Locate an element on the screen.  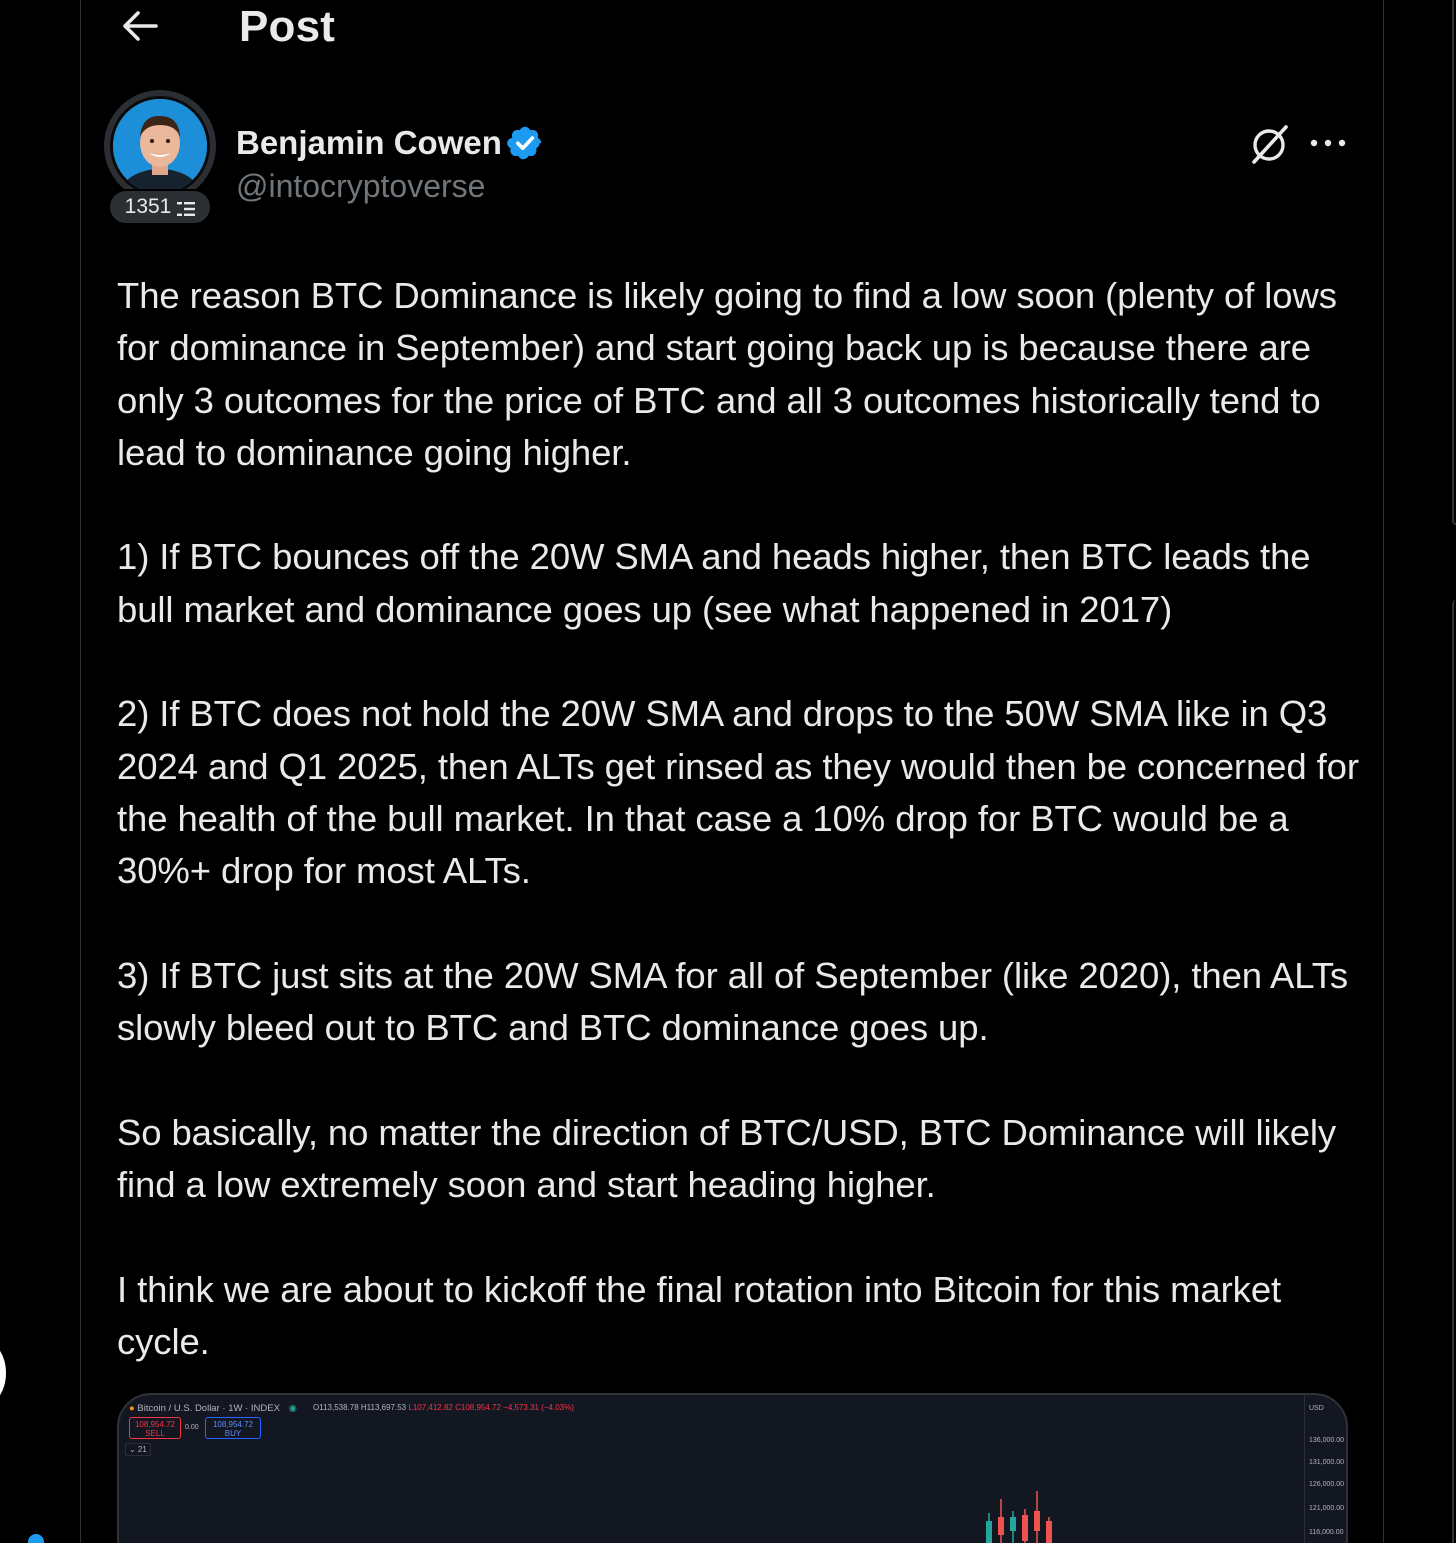
chart-candles is located at coordinates (1019, 1517).